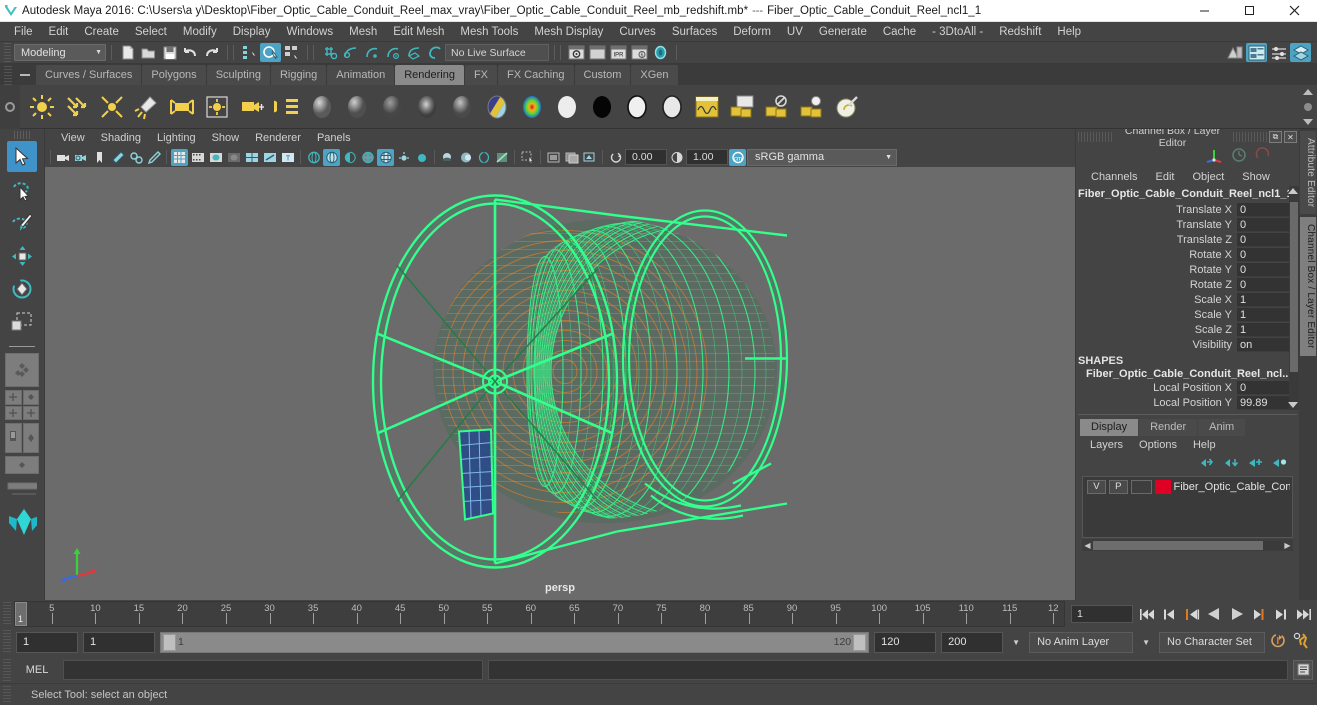  Describe the element at coordinates (200, 32) in the screenshot. I see `menu-modify: Modify` at that location.